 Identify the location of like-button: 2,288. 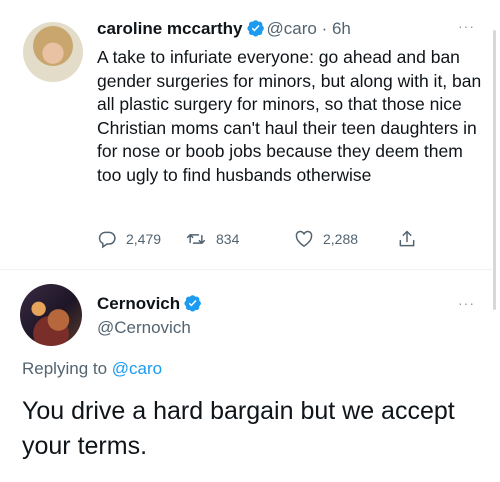
(326, 239).